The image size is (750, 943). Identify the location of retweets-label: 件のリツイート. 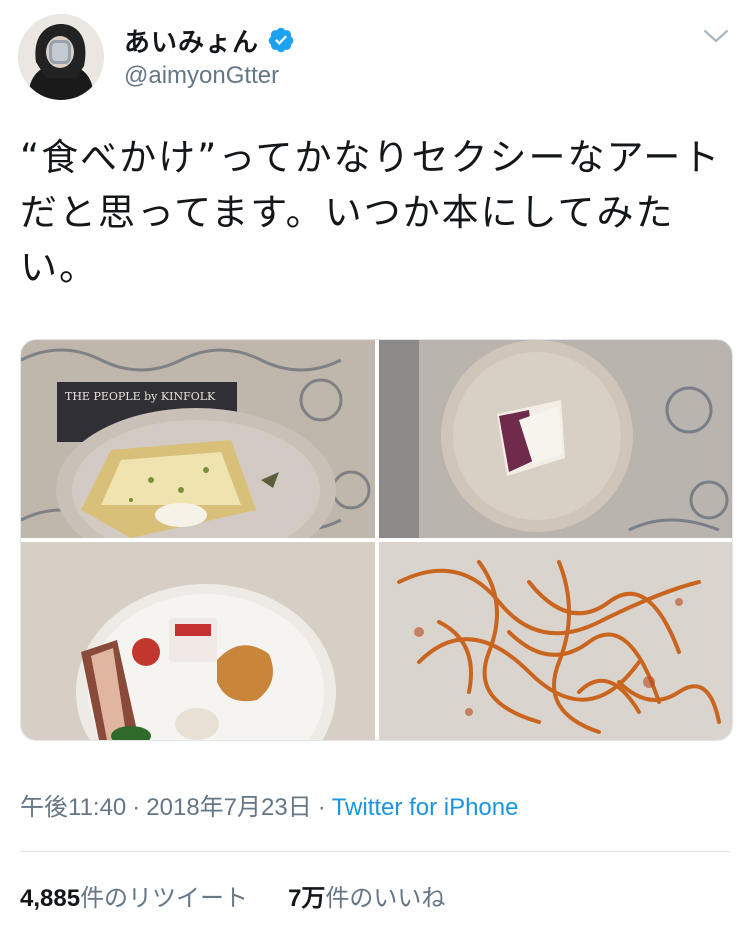
(164, 898).